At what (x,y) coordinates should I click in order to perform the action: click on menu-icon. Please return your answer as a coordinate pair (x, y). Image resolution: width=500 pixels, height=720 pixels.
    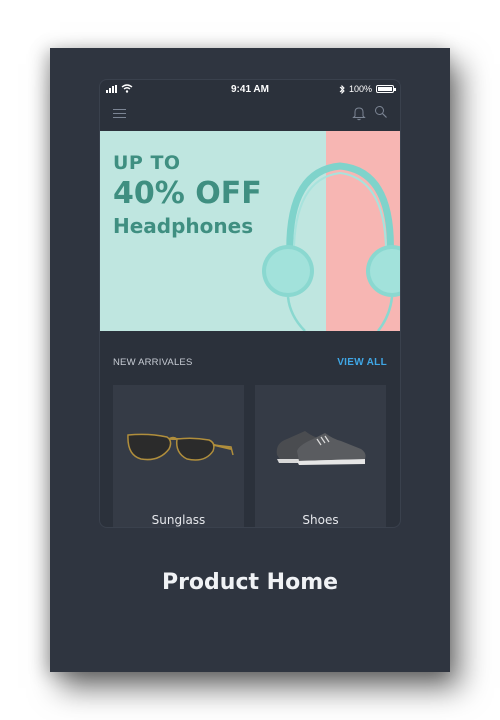
    Looking at the image, I should click on (119, 114).